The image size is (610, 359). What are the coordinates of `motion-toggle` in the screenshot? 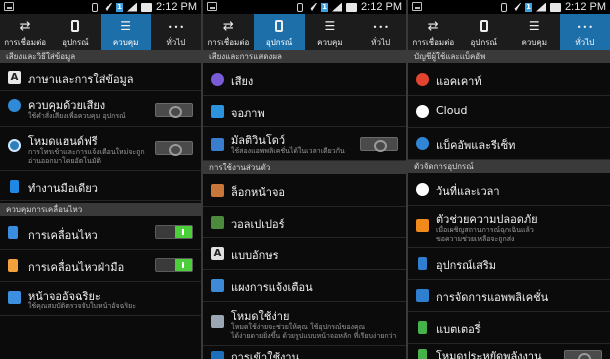 It's located at (174, 232).